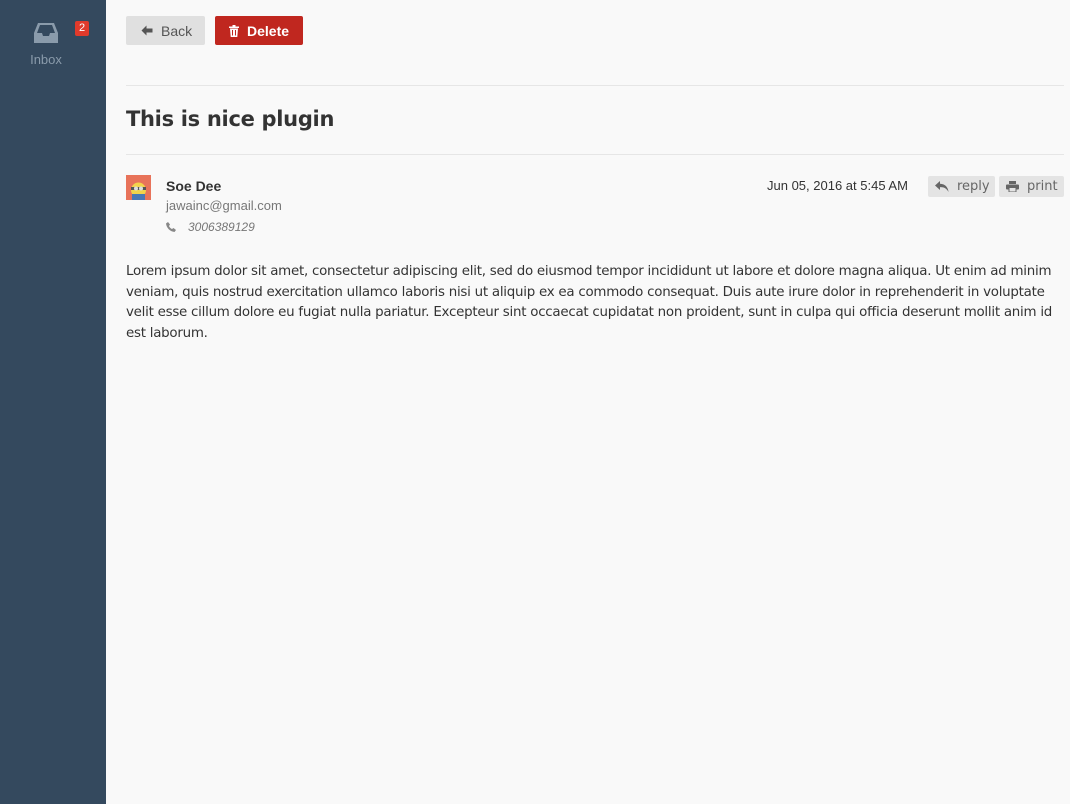  I want to click on sender-email: jawainc@gmail.com, so click(224, 205).